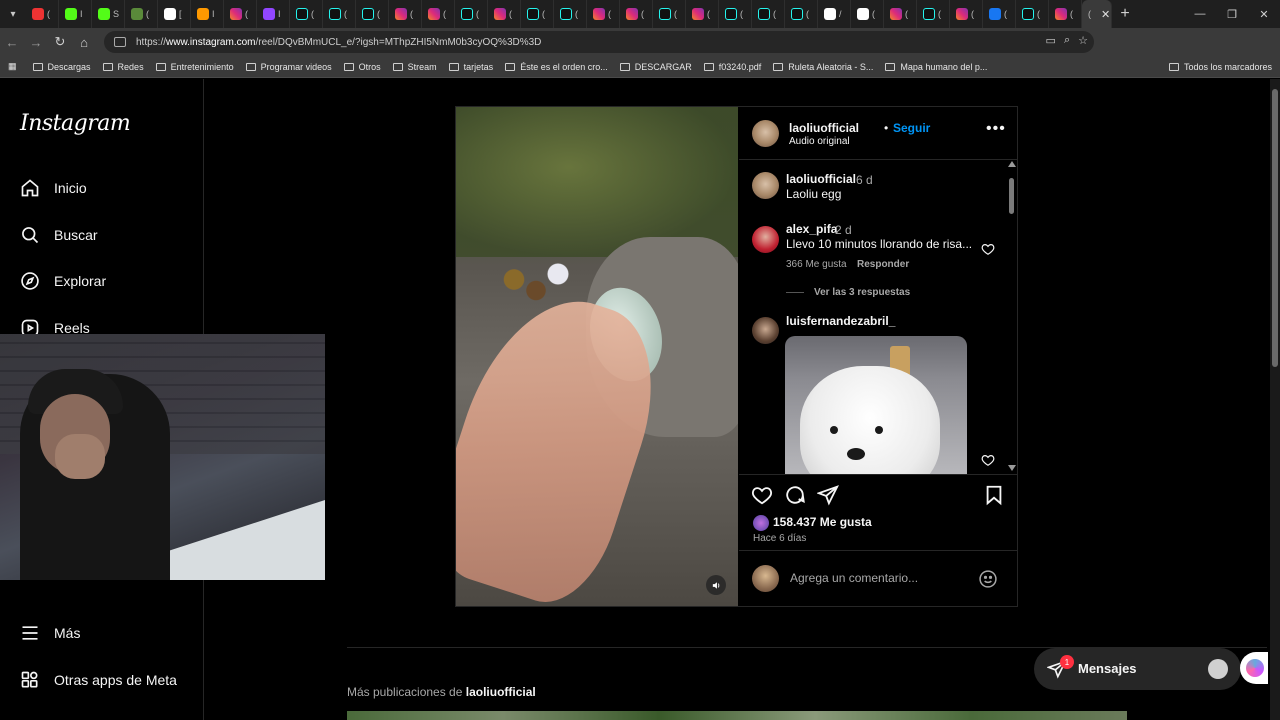 Image resolution: width=1280 pixels, height=720 pixels. I want to click on bookmark-item: DESCARGAR, so click(655, 67).